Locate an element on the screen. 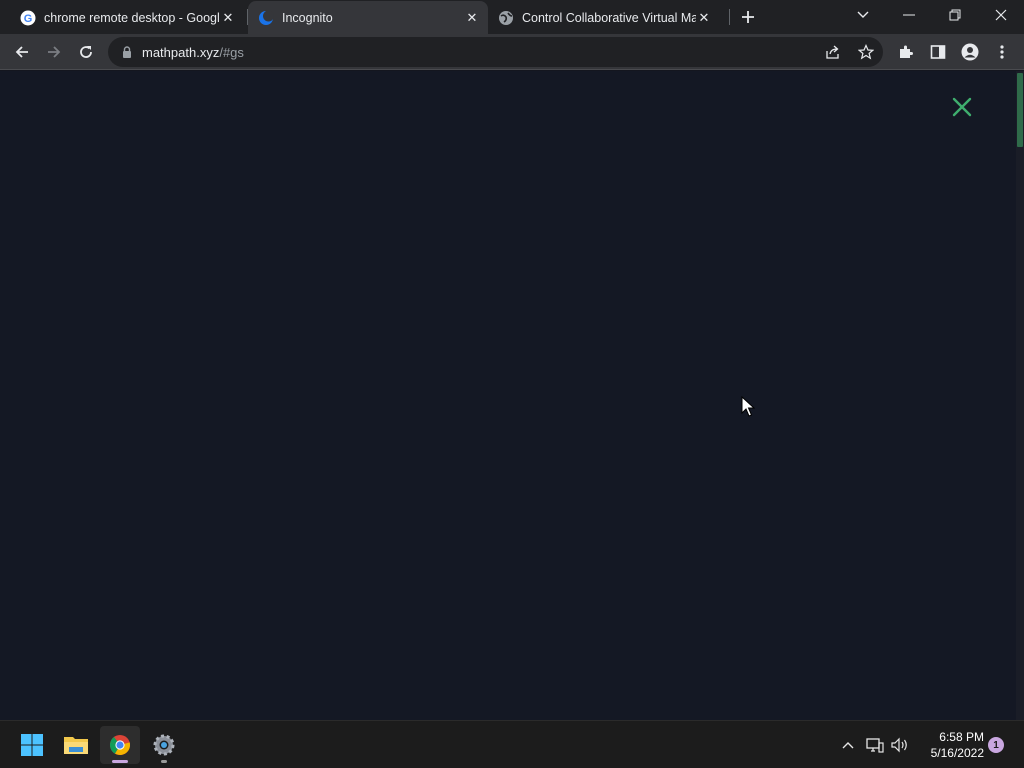 The height and width of the screenshot is (768, 1024). arrow-left-icon is located at coordinates (21, 52).